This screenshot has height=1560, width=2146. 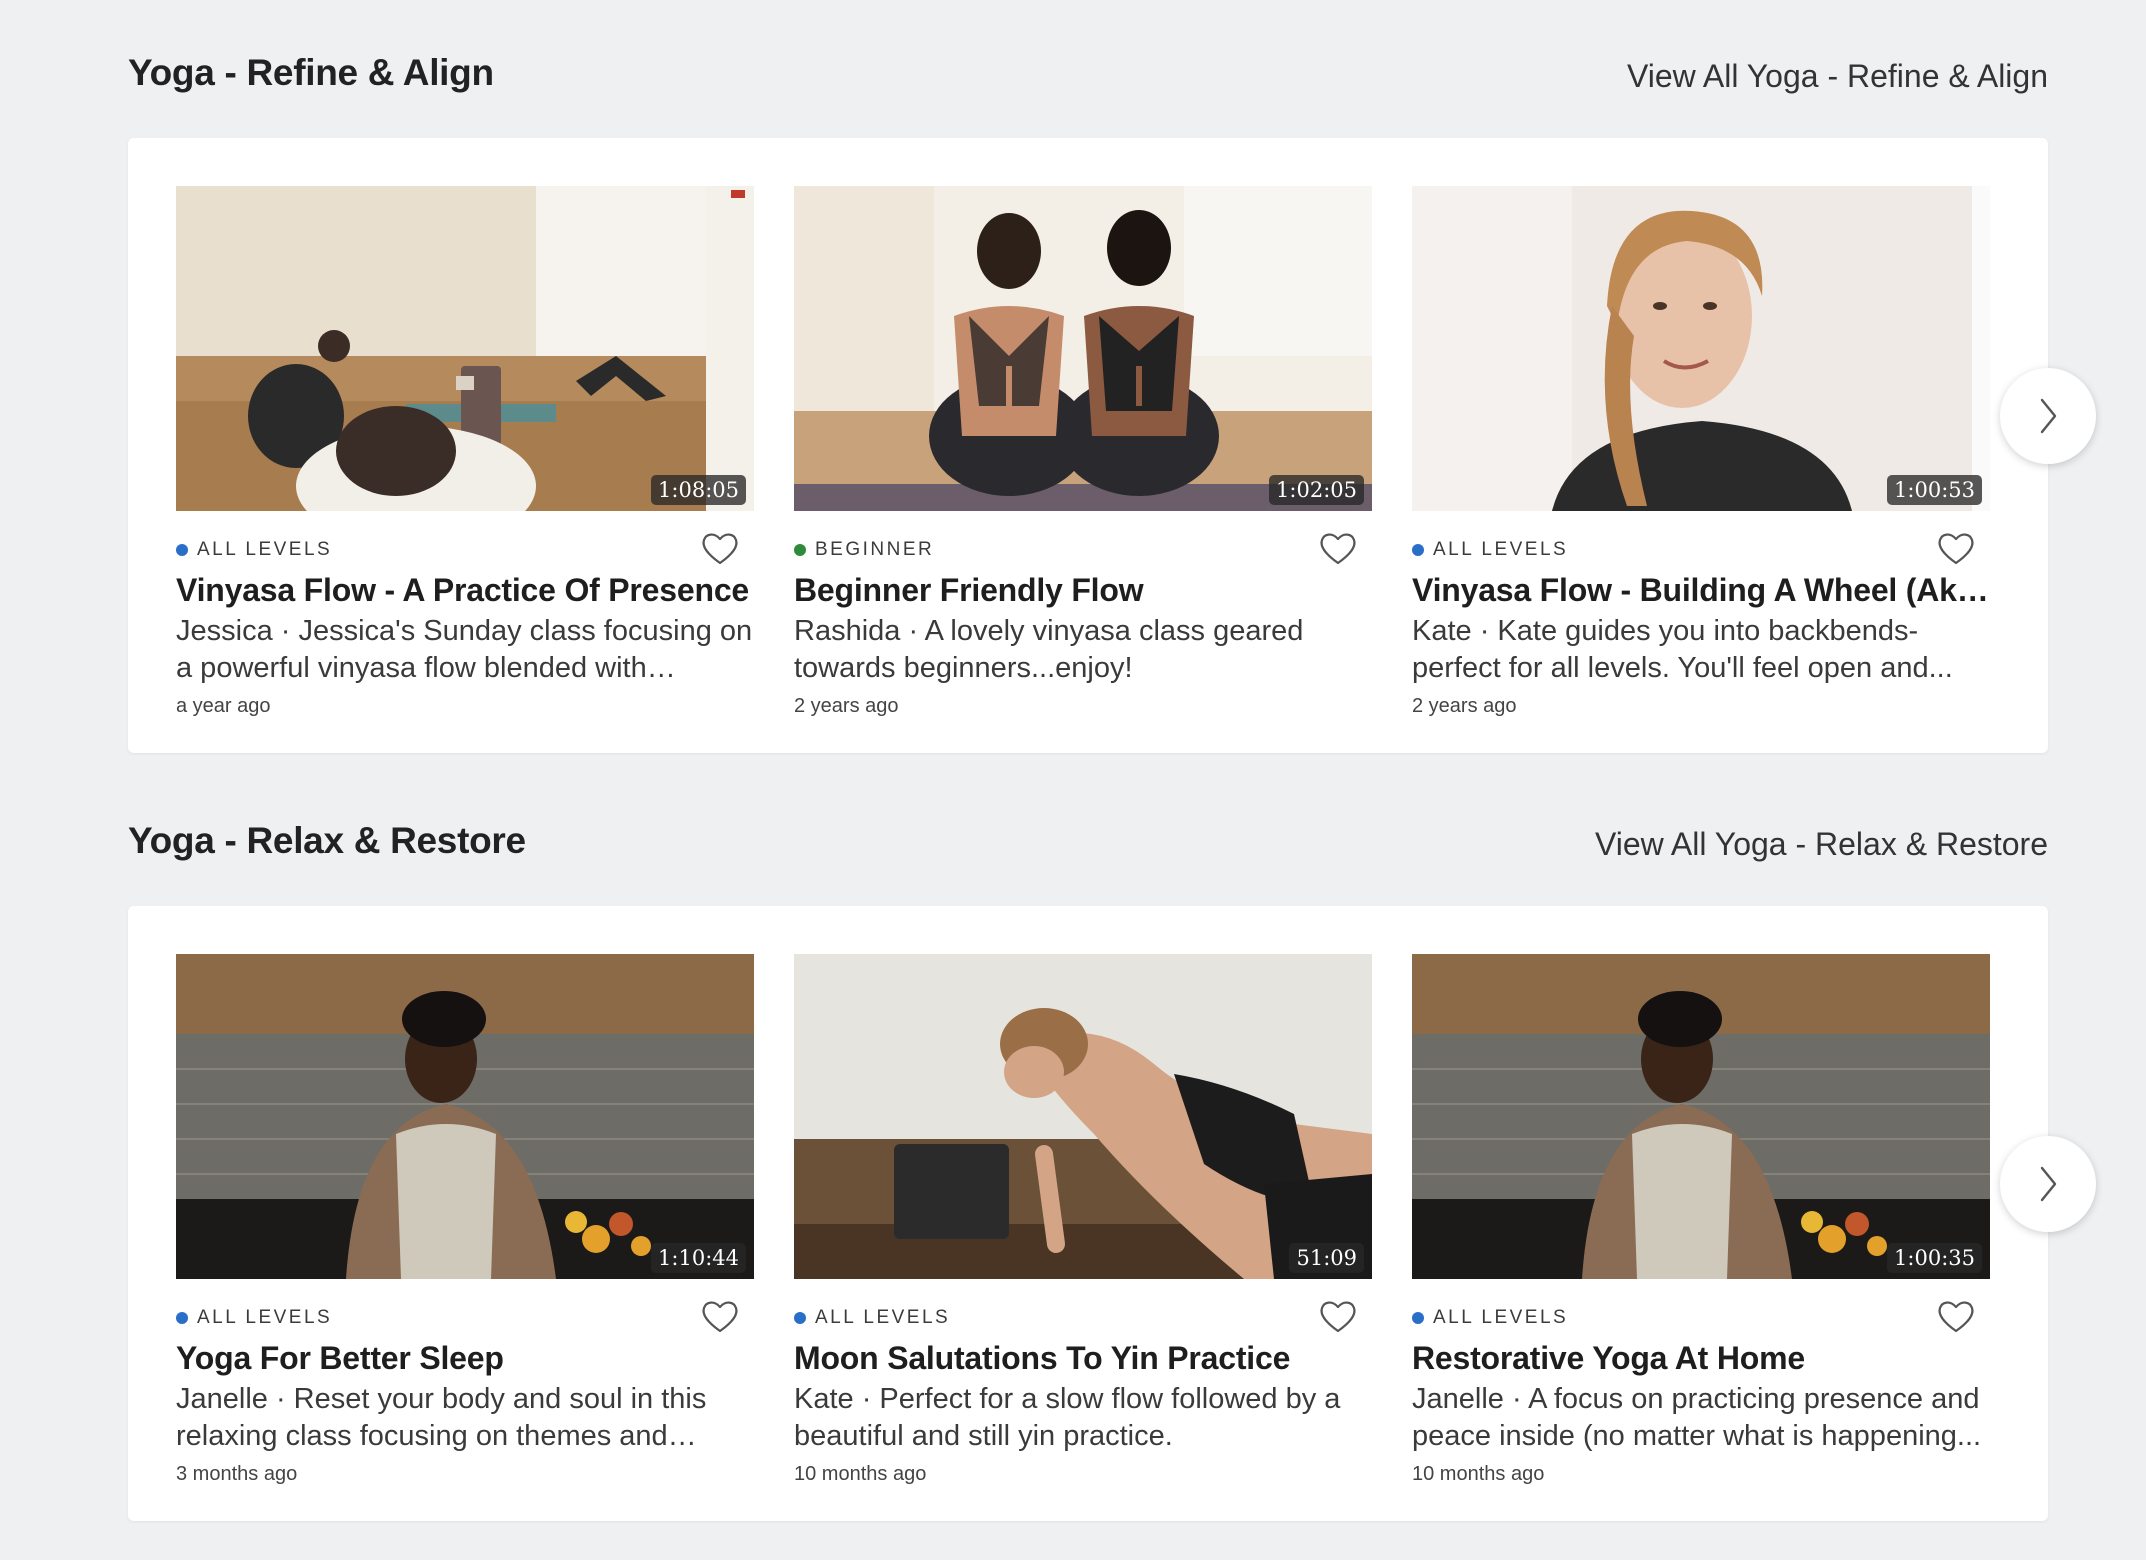 What do you see at coordinates (1701, 1358) in the screenshot?
I see `card-title: Restorative Yoga At Home` at bounding box center [1701, 1358].